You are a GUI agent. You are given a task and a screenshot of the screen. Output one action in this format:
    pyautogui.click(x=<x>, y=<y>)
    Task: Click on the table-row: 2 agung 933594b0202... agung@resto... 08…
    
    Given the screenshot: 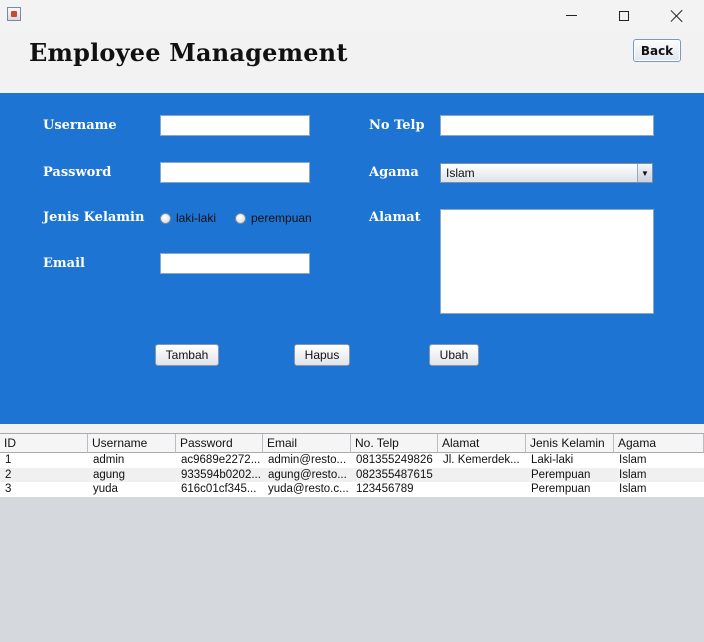 What is the action you would take?
    pyautogui.click(x=352, y=475)
    